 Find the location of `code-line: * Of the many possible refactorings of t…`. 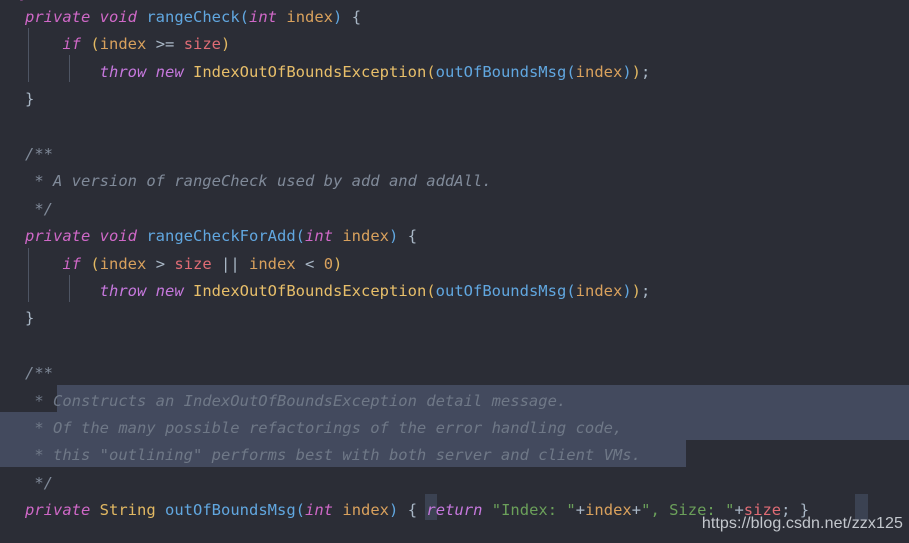

code-line: * Of the many possible refactorings of t… is located at coordinates (454, 428).